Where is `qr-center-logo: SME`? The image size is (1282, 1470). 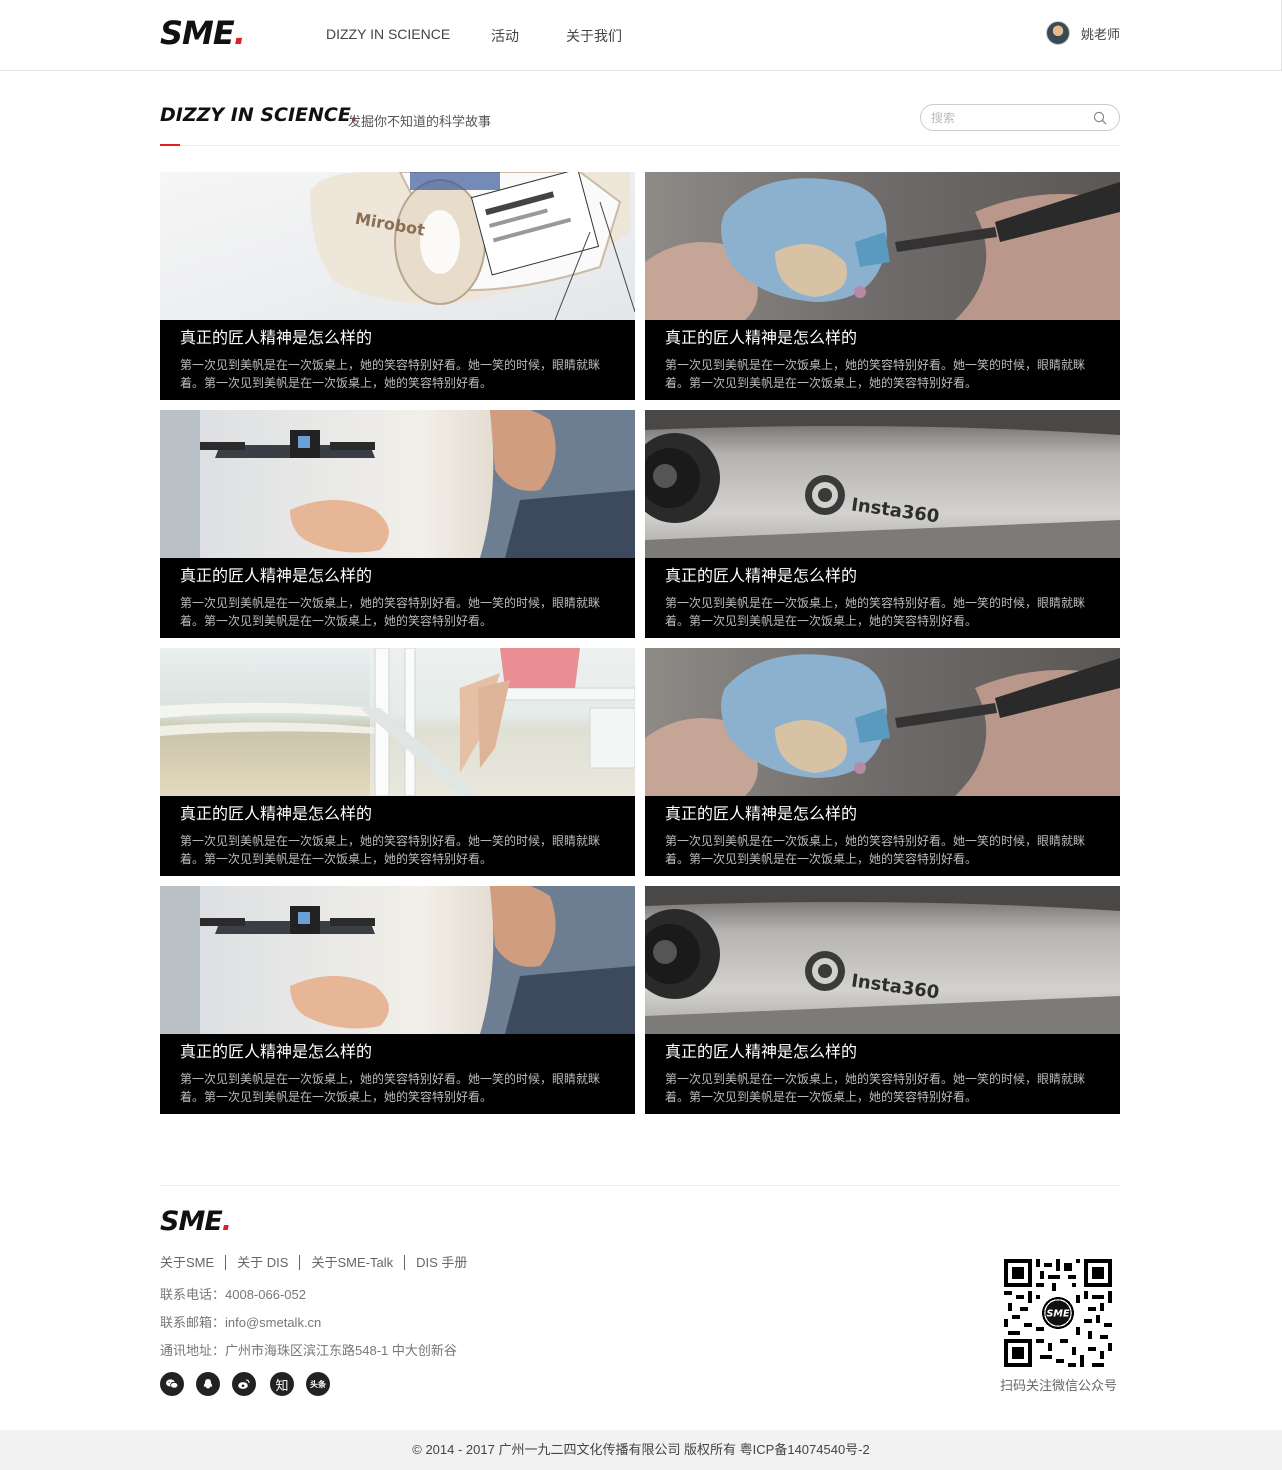 qr-center-logo: SME is located at coordinates (1057, 1314).